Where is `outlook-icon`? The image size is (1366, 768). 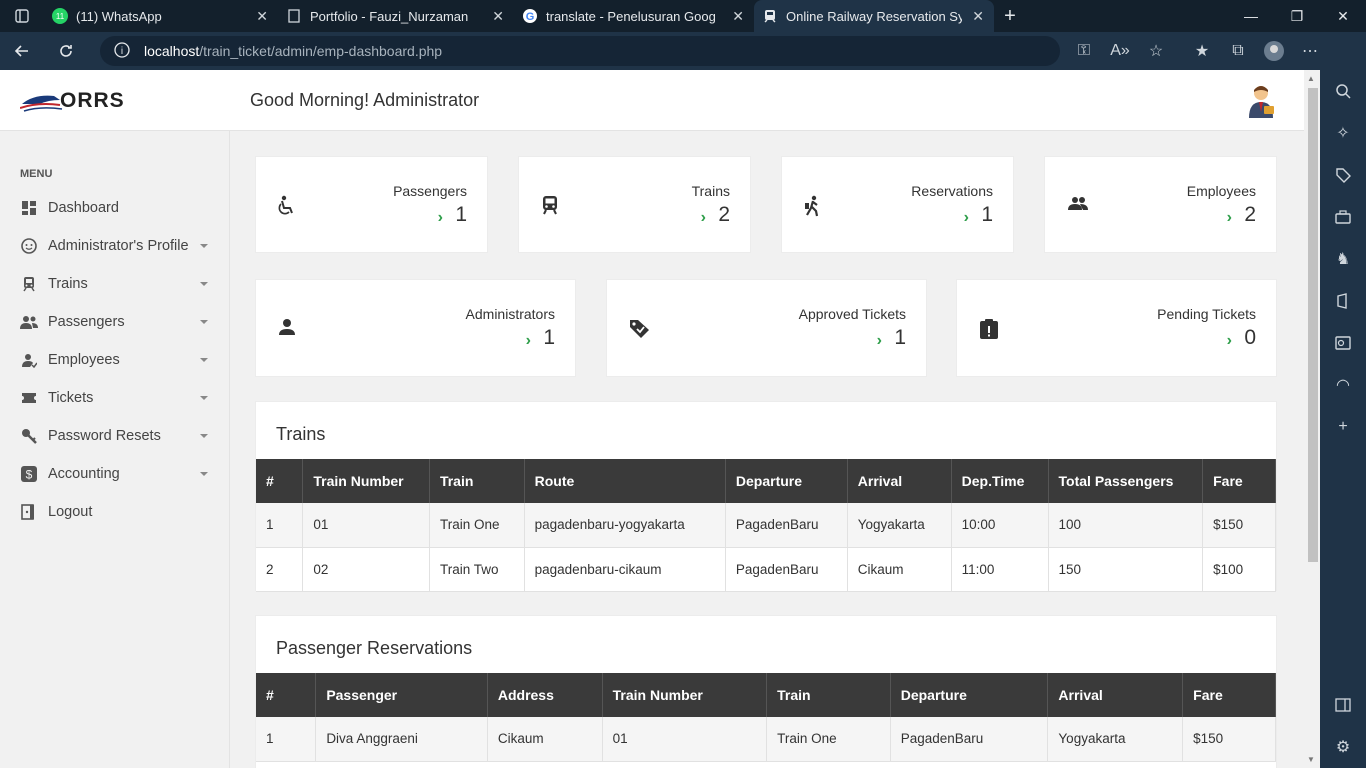
outlook-icon is located at coordinates (1343, 343).